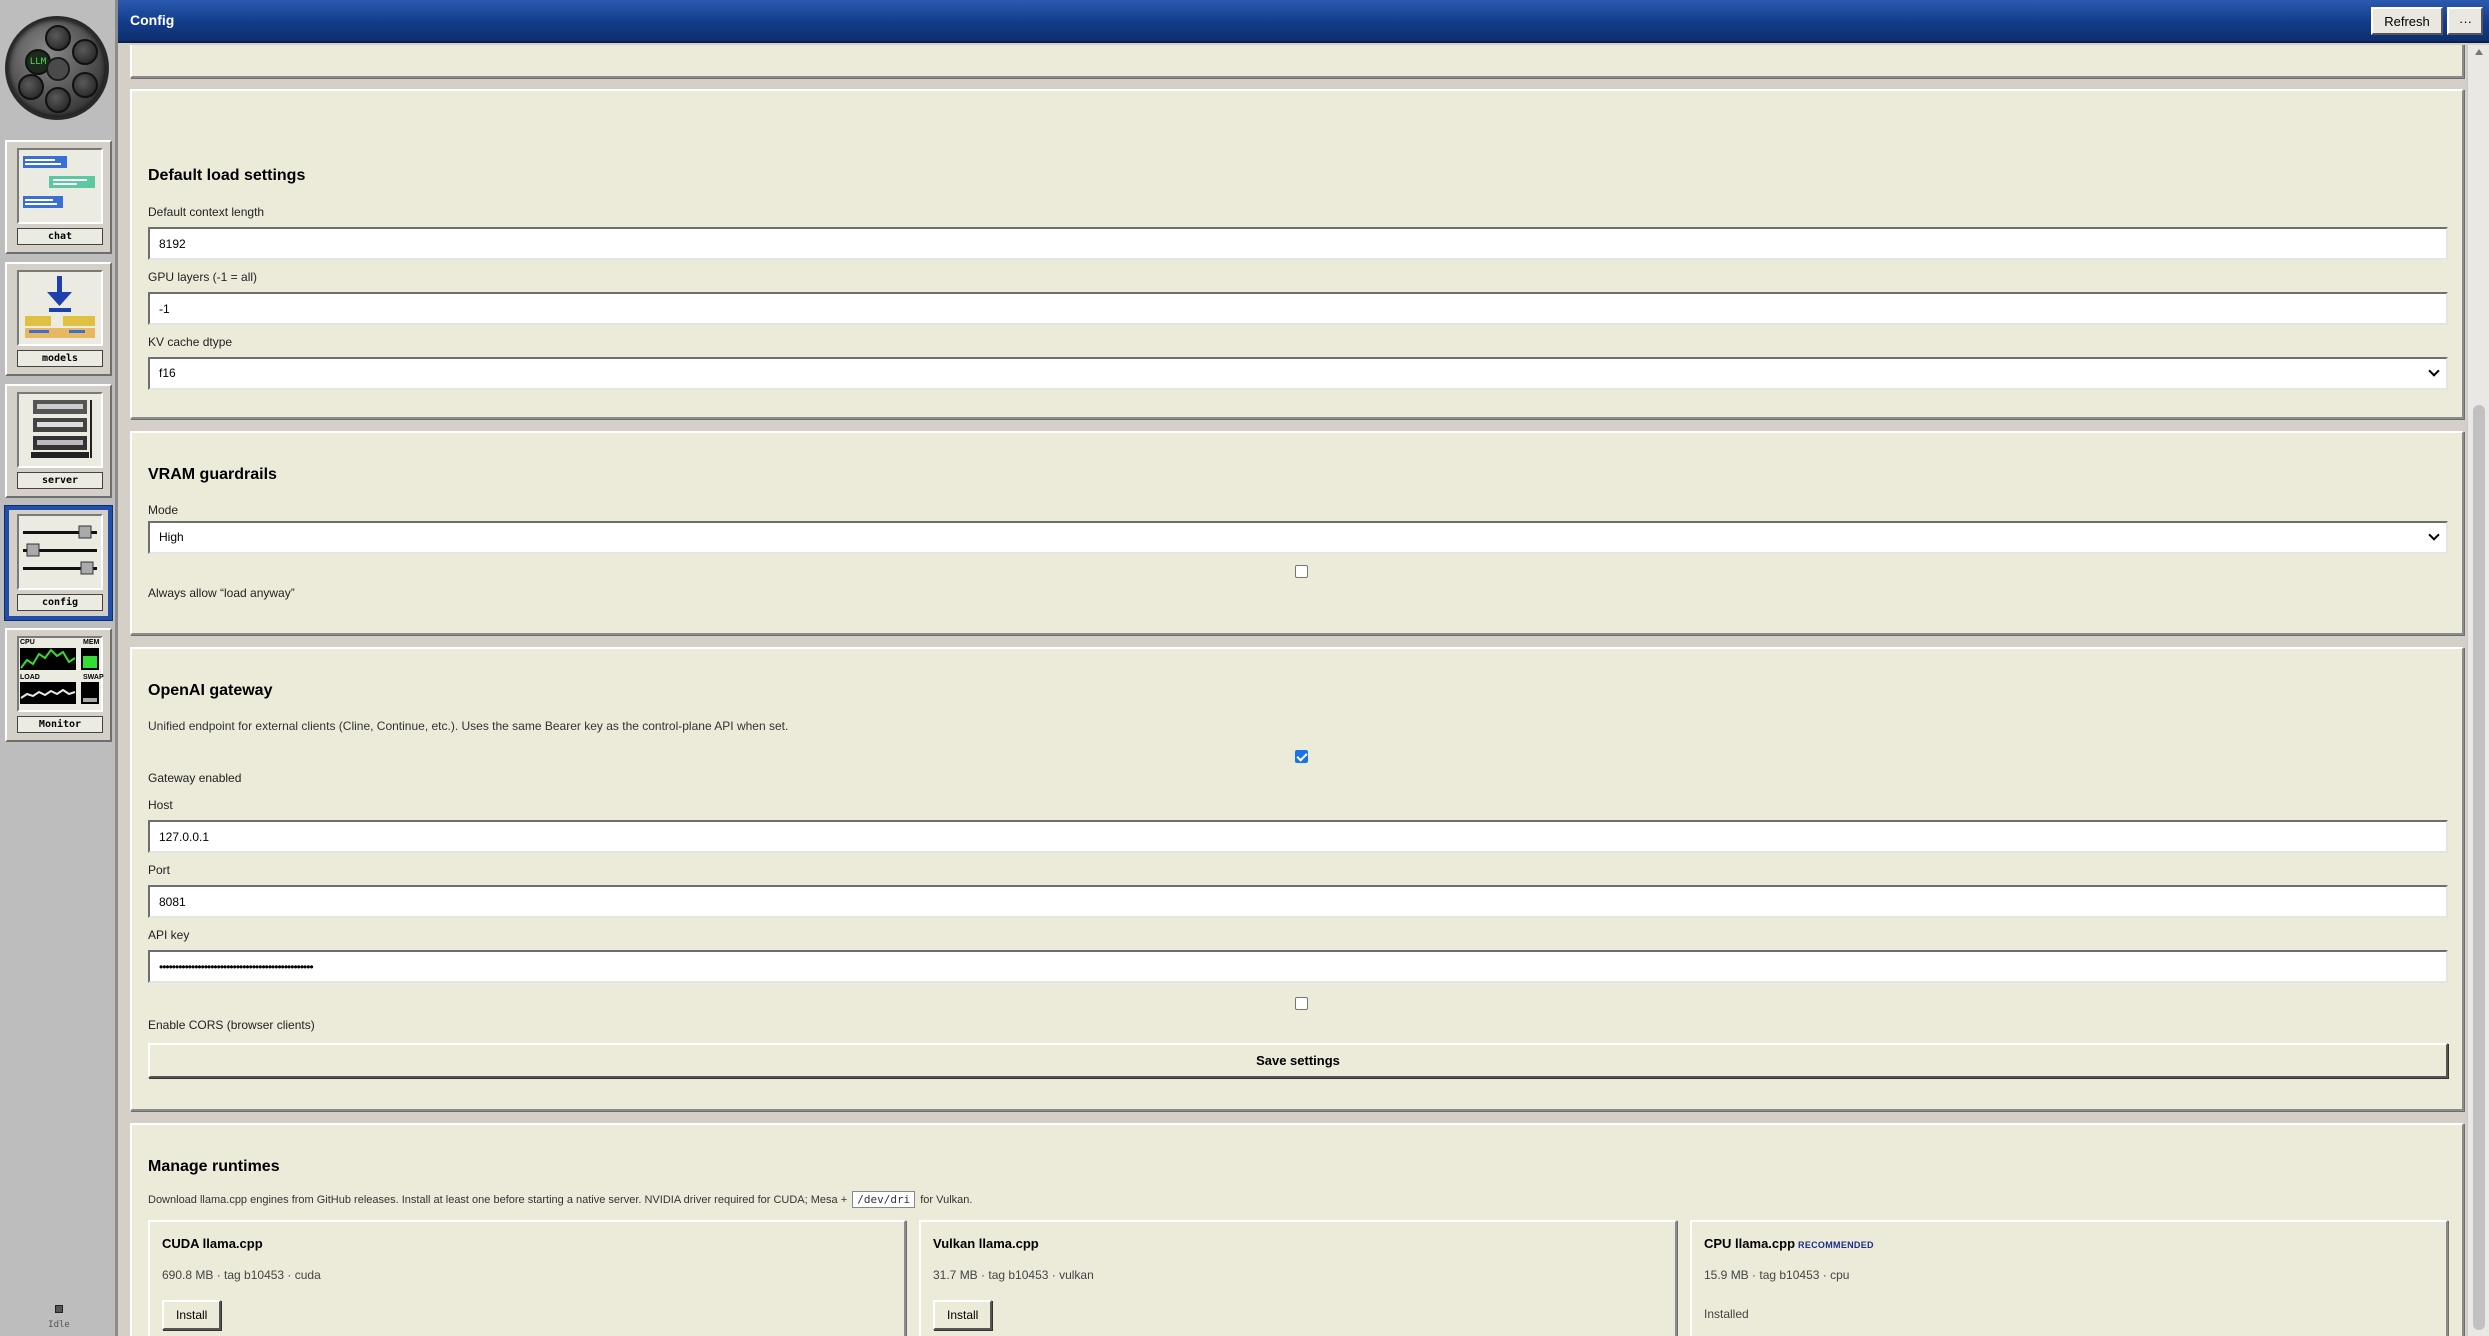  What do you see at coordinates (1777, 1275) in the screenshot?
I see `runtime-meta: 15.9 MB · tag b10453 · cpu` at bounding box center [1777, 1275].